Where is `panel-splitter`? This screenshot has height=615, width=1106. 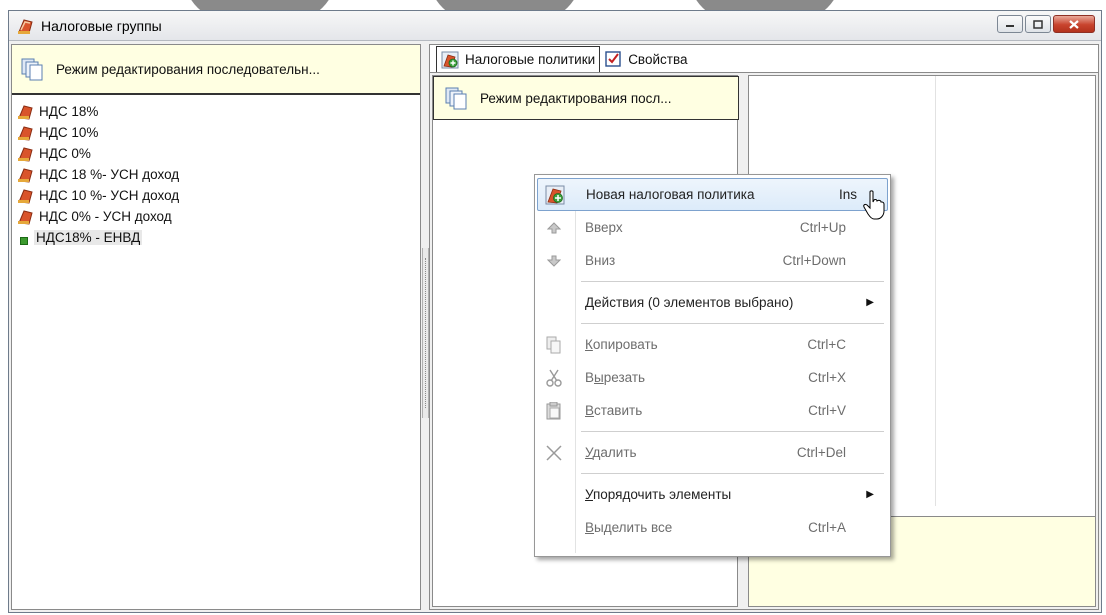
panel-splitter is located at coordinates (425, 333).